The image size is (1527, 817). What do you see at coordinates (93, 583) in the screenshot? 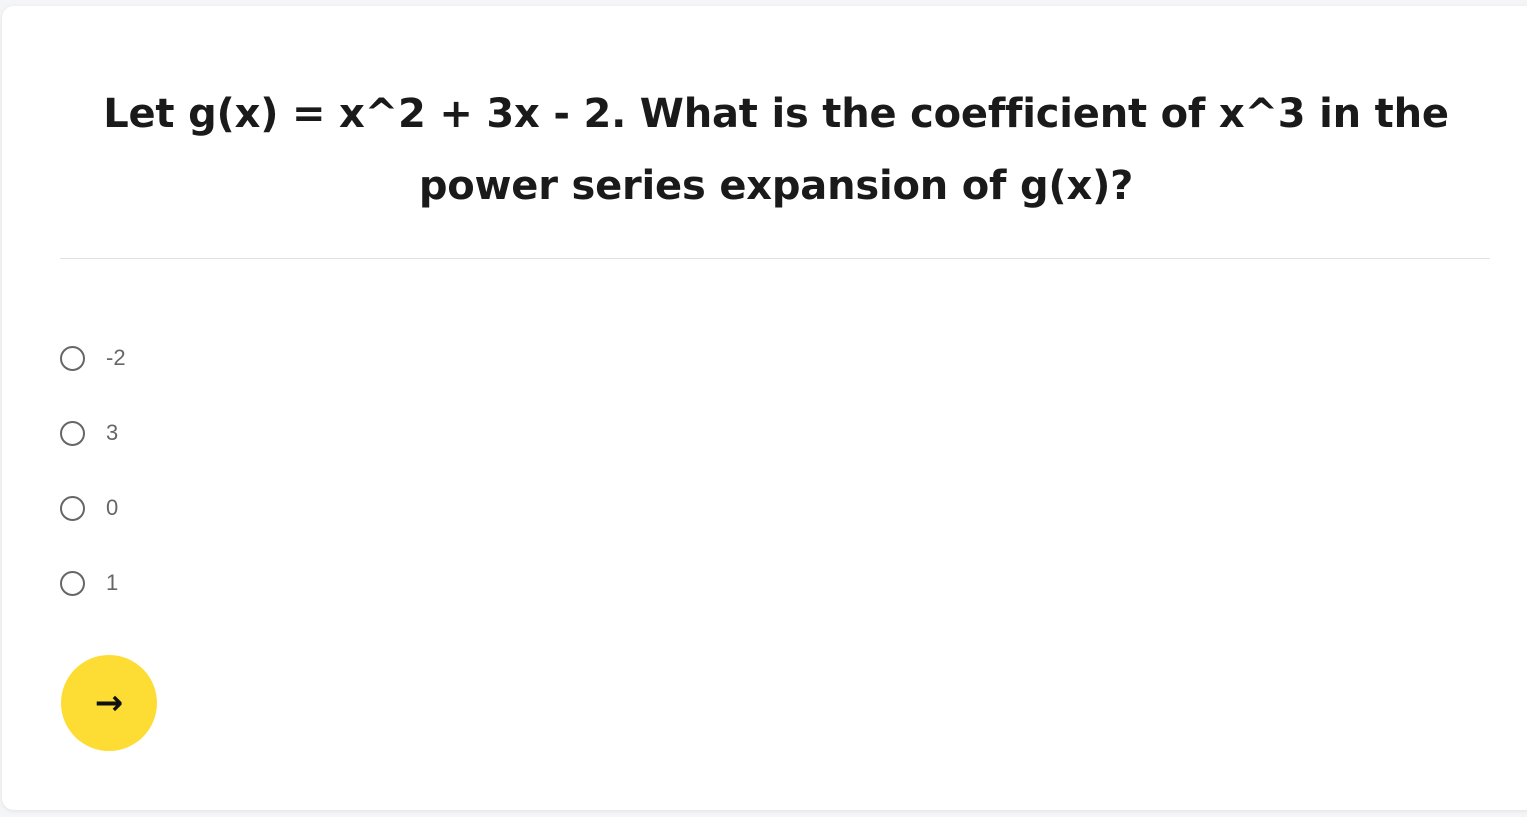
I see `answer-option: 1` at bounding box center [93, 583].